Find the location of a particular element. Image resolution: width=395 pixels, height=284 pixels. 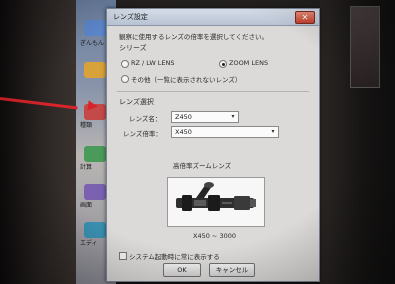

close-button: ✕ is located at coordinates (305, 17).